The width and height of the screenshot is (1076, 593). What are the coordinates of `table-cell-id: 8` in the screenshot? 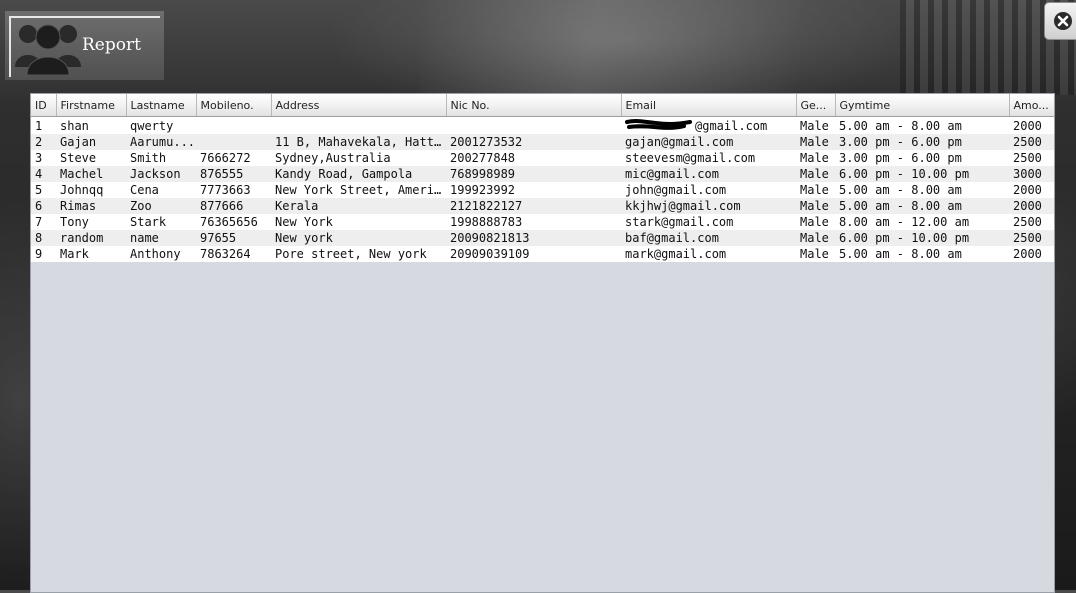 It's located at (43, 238).